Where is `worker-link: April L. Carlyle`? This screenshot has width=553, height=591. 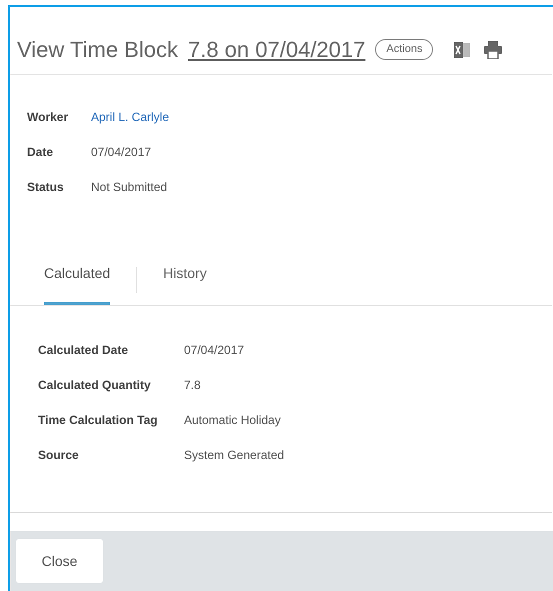 worker-link: April L. Carlyle is located at coordinates (130, 117).